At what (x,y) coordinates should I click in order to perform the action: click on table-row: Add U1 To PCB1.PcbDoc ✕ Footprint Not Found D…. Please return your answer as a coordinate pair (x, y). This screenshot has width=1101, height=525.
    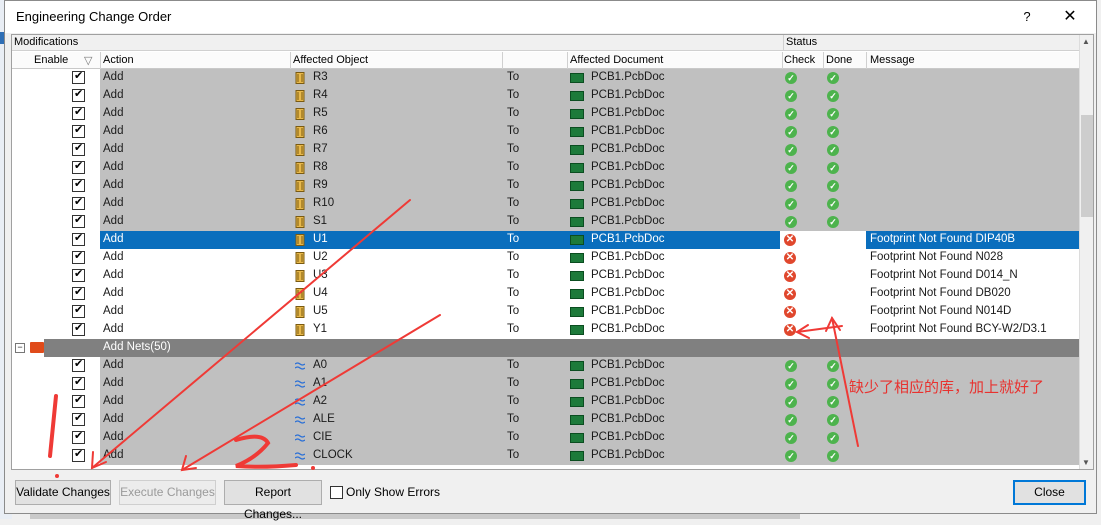
    Looking at the image, I should click on (545, 240).